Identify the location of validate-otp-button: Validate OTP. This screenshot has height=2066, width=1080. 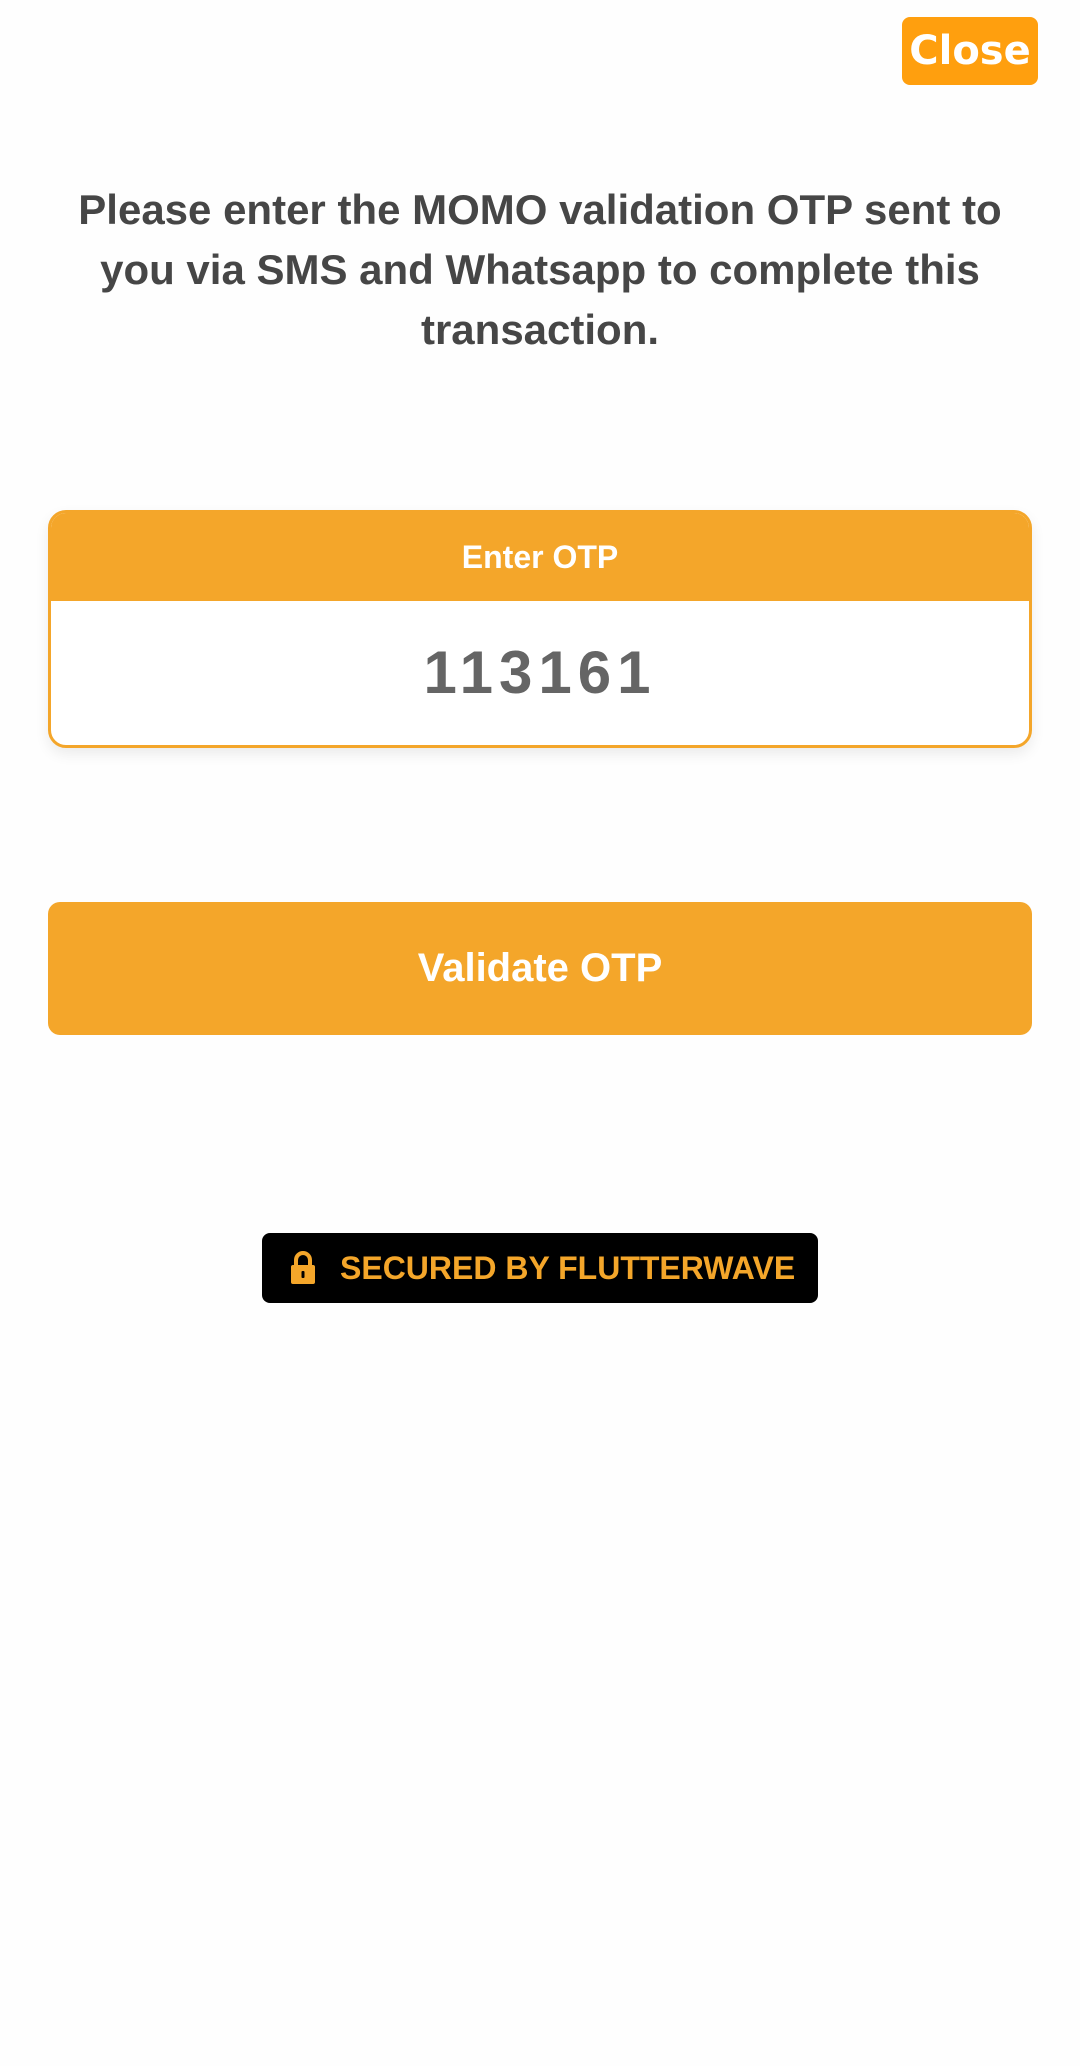
(540, 968).